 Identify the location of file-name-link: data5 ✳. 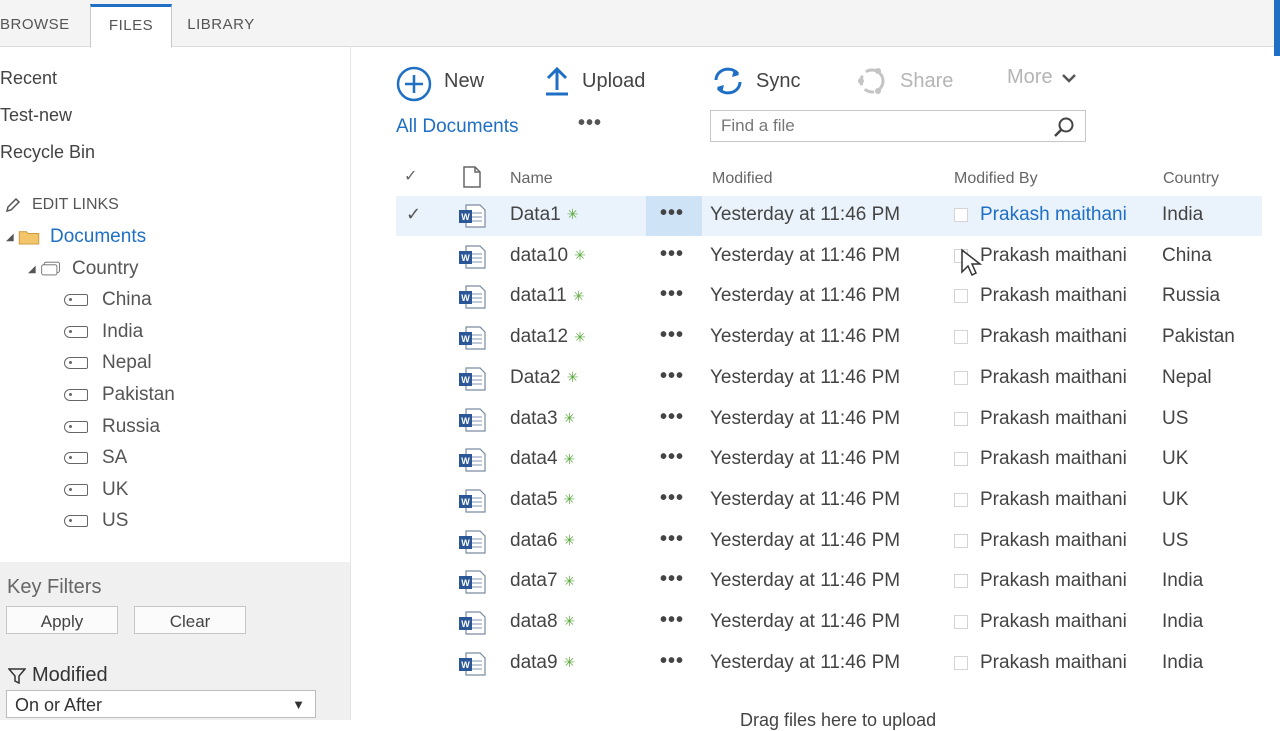
(542, 500).